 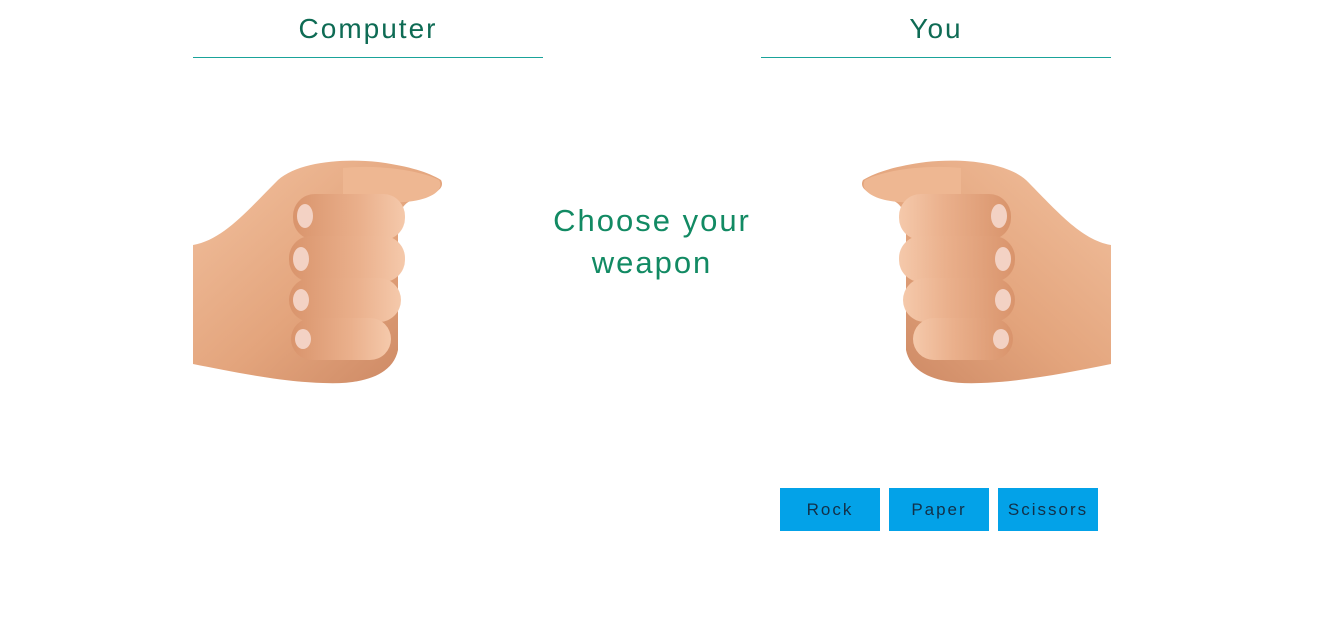 What do you see at coordinates (1048, 509) in the screenshot?
I see `scissors-button: Scissors` at bounding box center [1048, 509].